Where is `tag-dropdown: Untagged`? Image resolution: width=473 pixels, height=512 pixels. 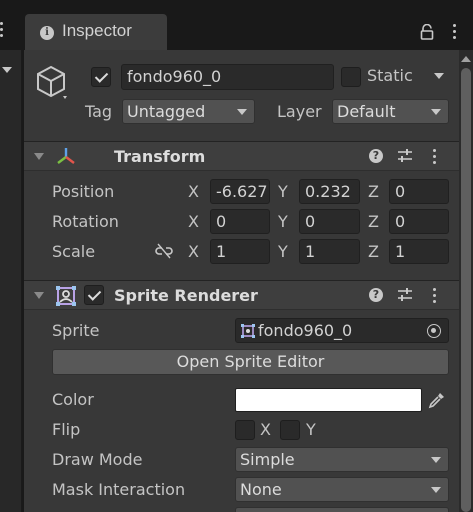 tag-dropdown: Untagged is located at coordinates (188, 111).